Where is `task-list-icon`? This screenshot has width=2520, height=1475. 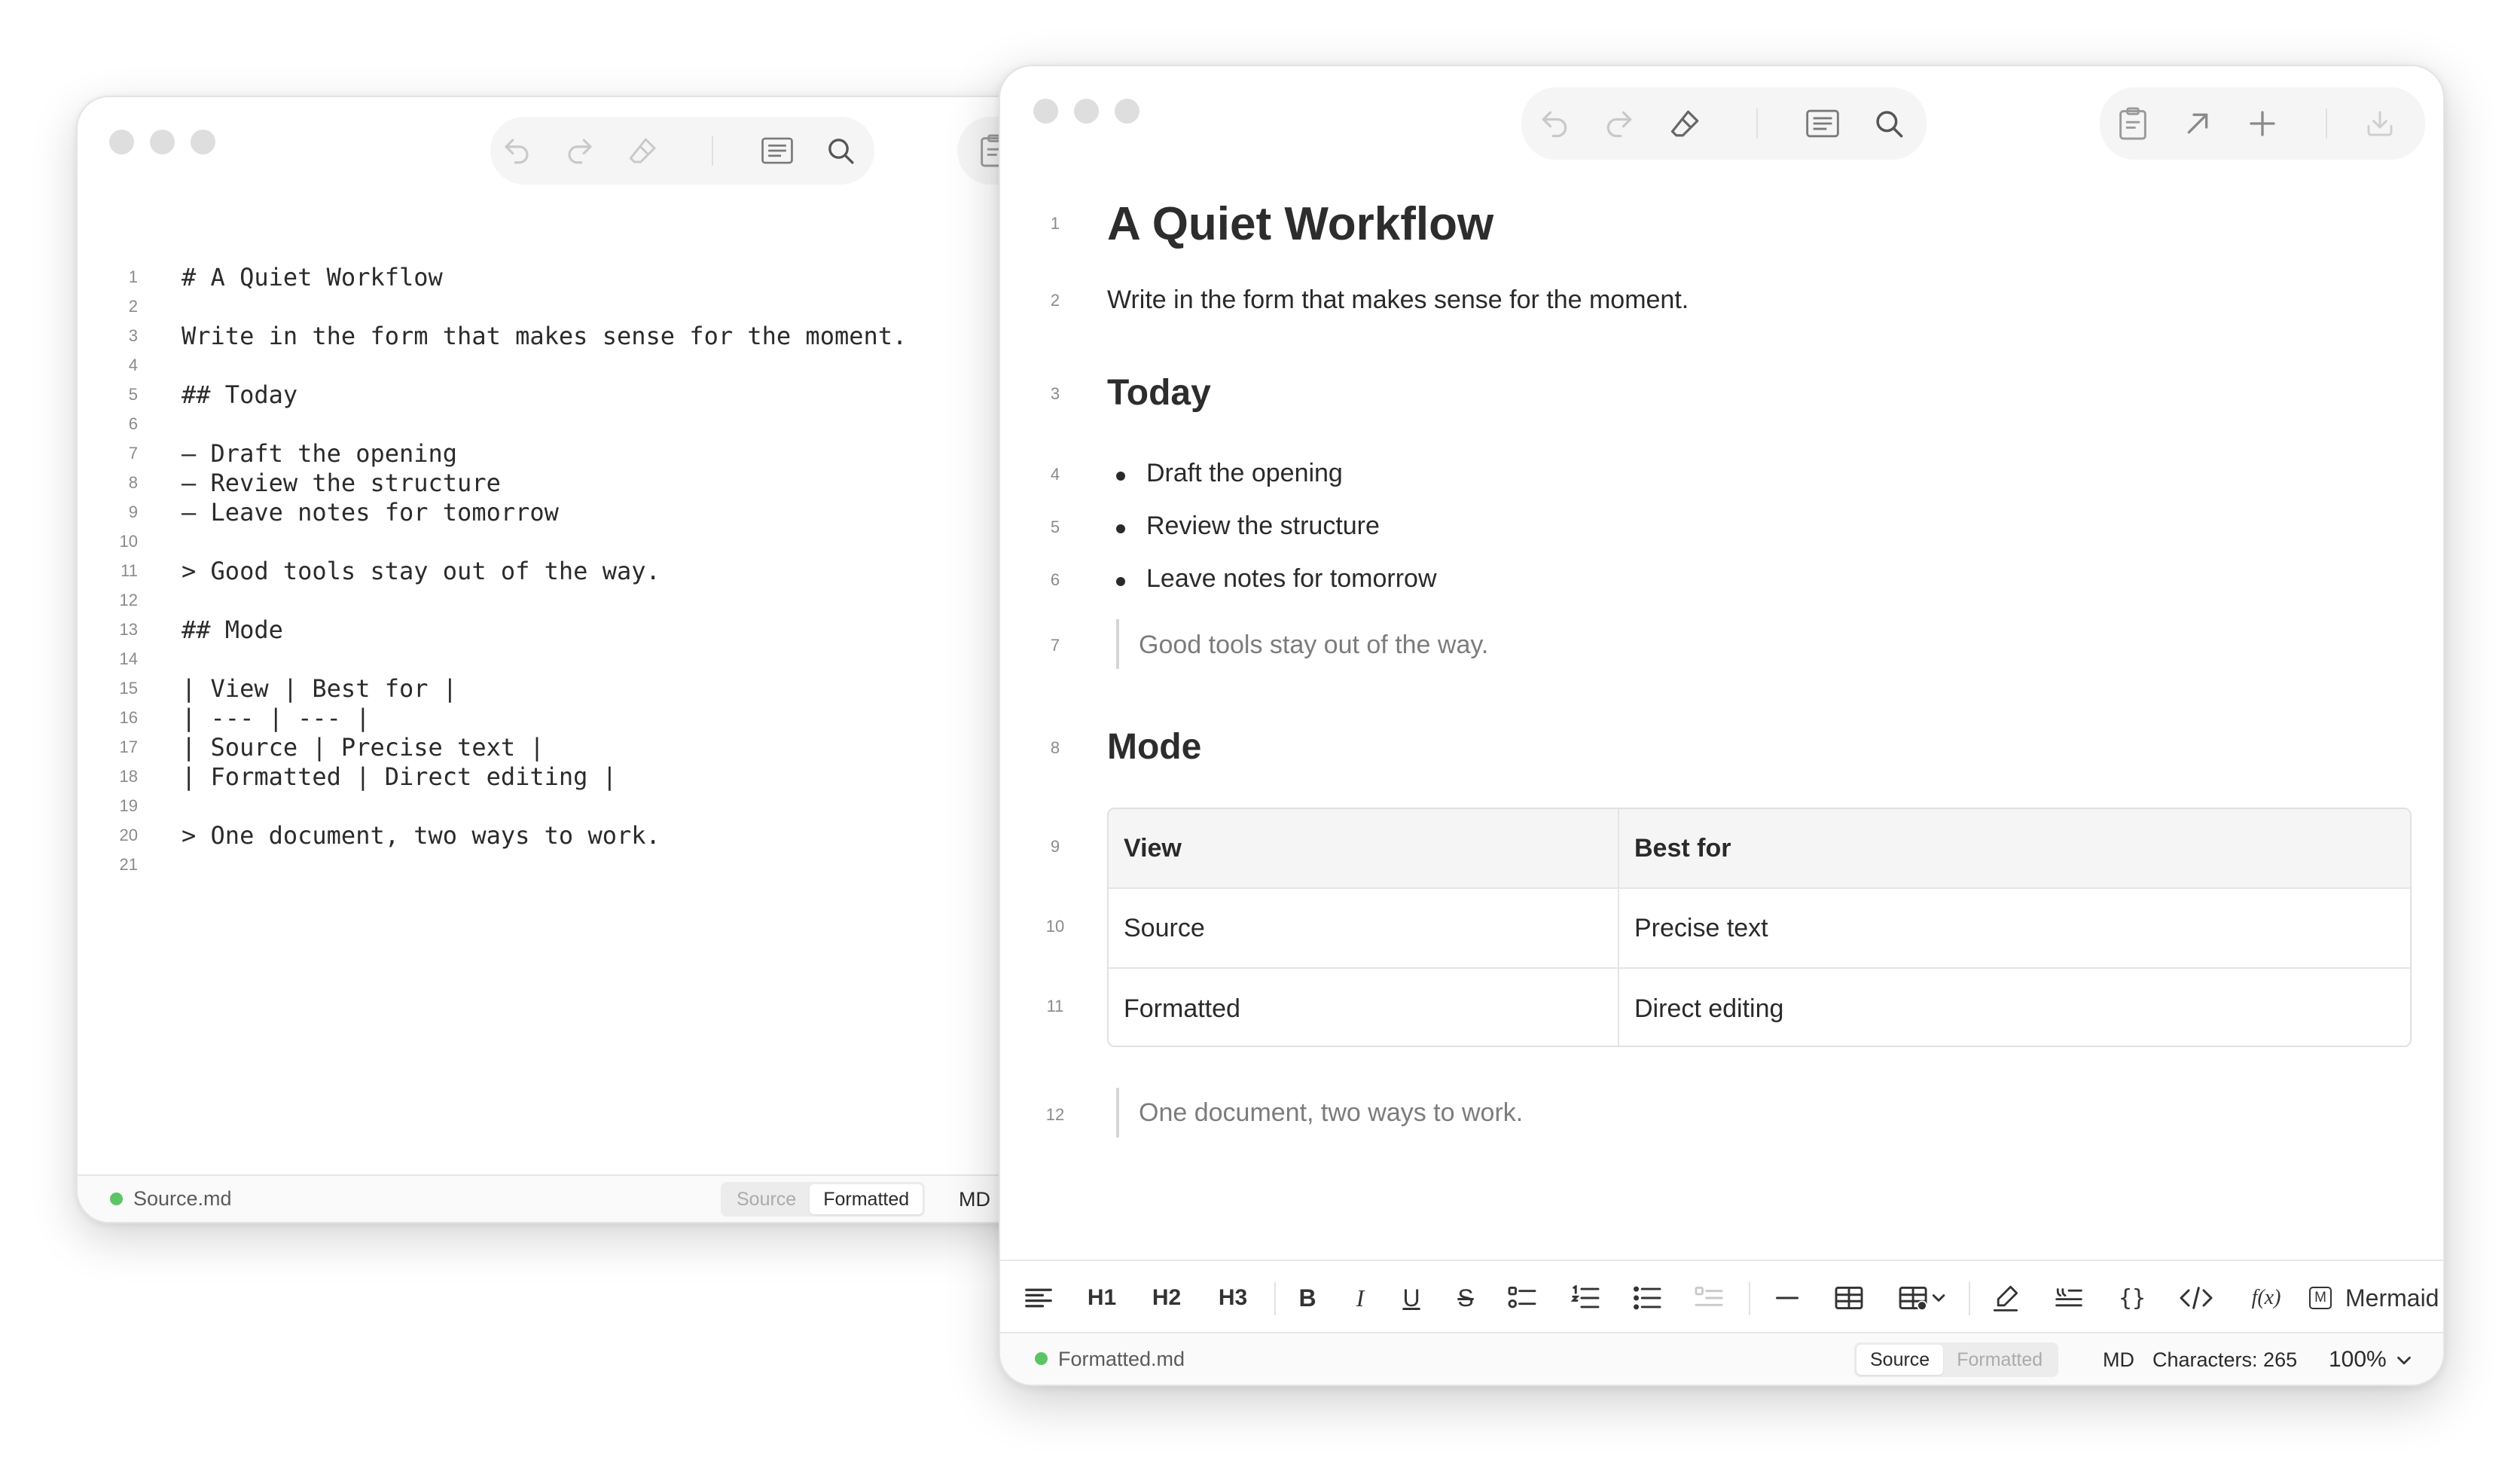 task-list-icon is located at coordinates (1522, 1298).